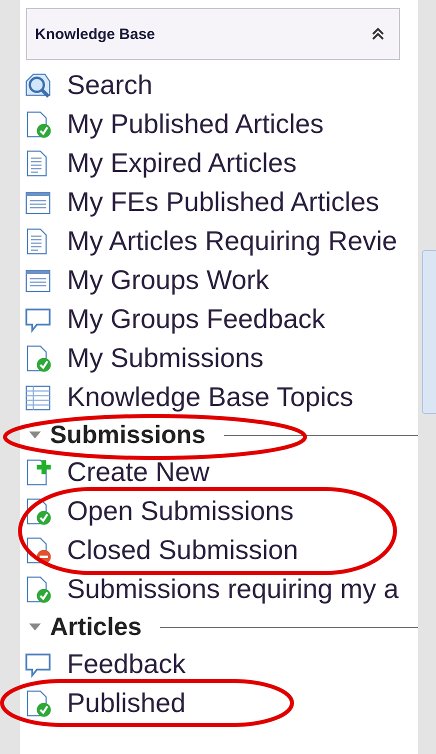 The height and width of the screenshot is (754, 436). I want to click on table-icon, so click(38, 398).